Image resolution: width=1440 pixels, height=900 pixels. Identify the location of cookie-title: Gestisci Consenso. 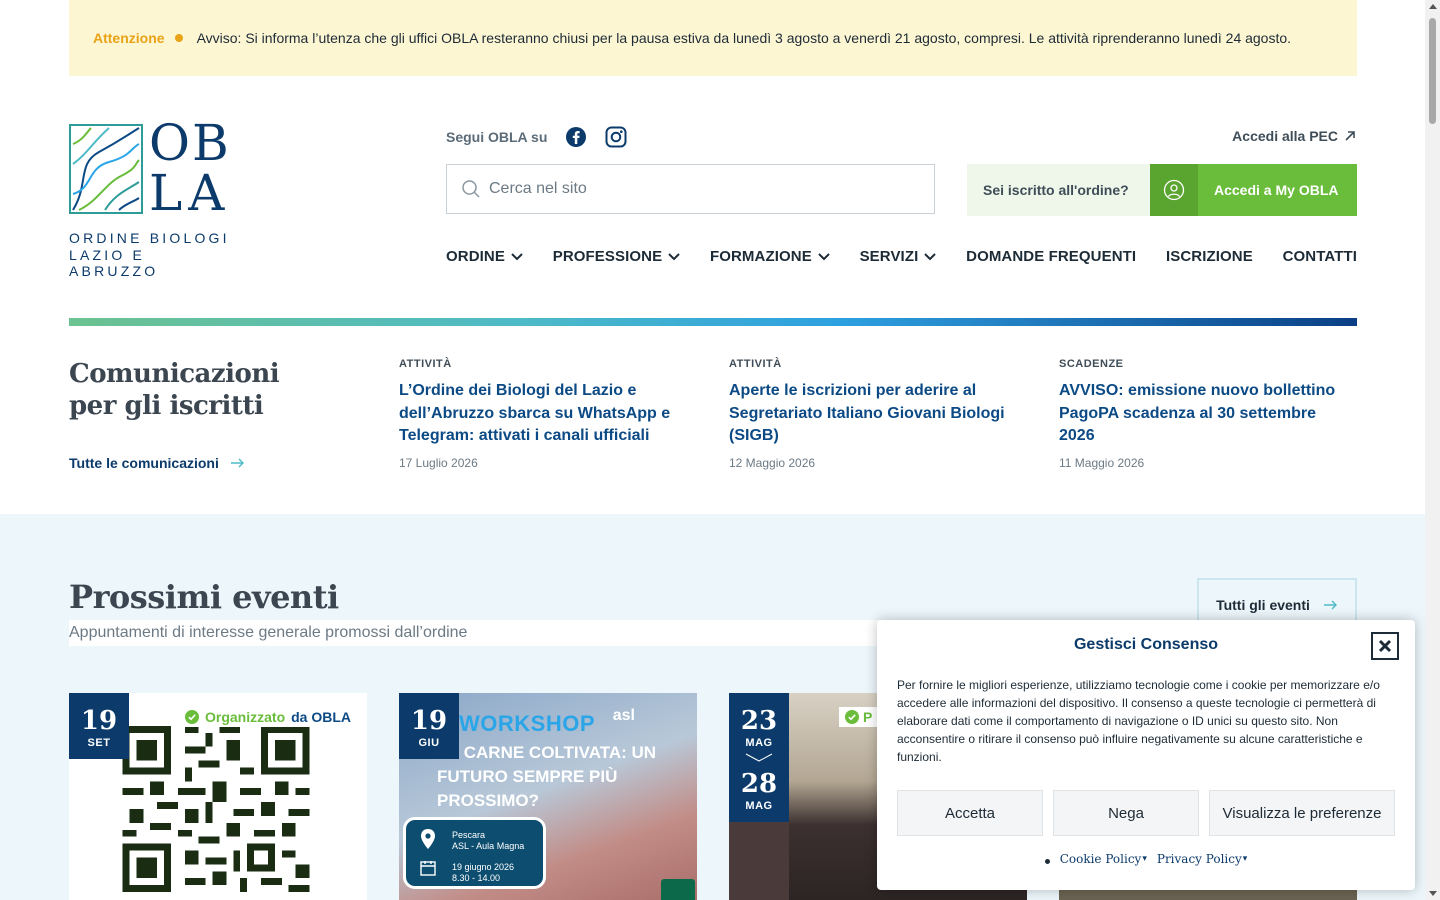
(1146, 644).